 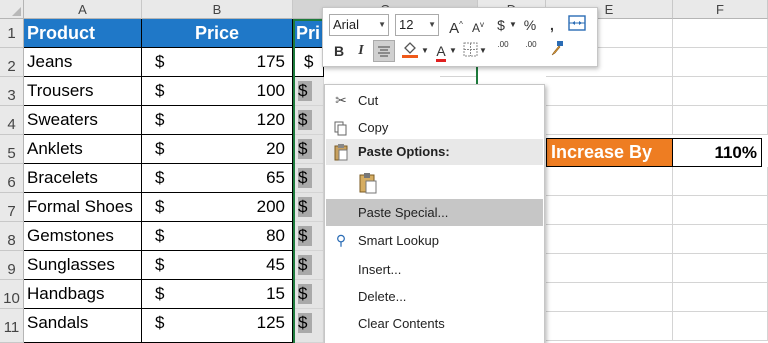 What do you see at coordinates (83, 9) in the screenshot?
I see `column-header-a: A` at bounding box center [83, 9].